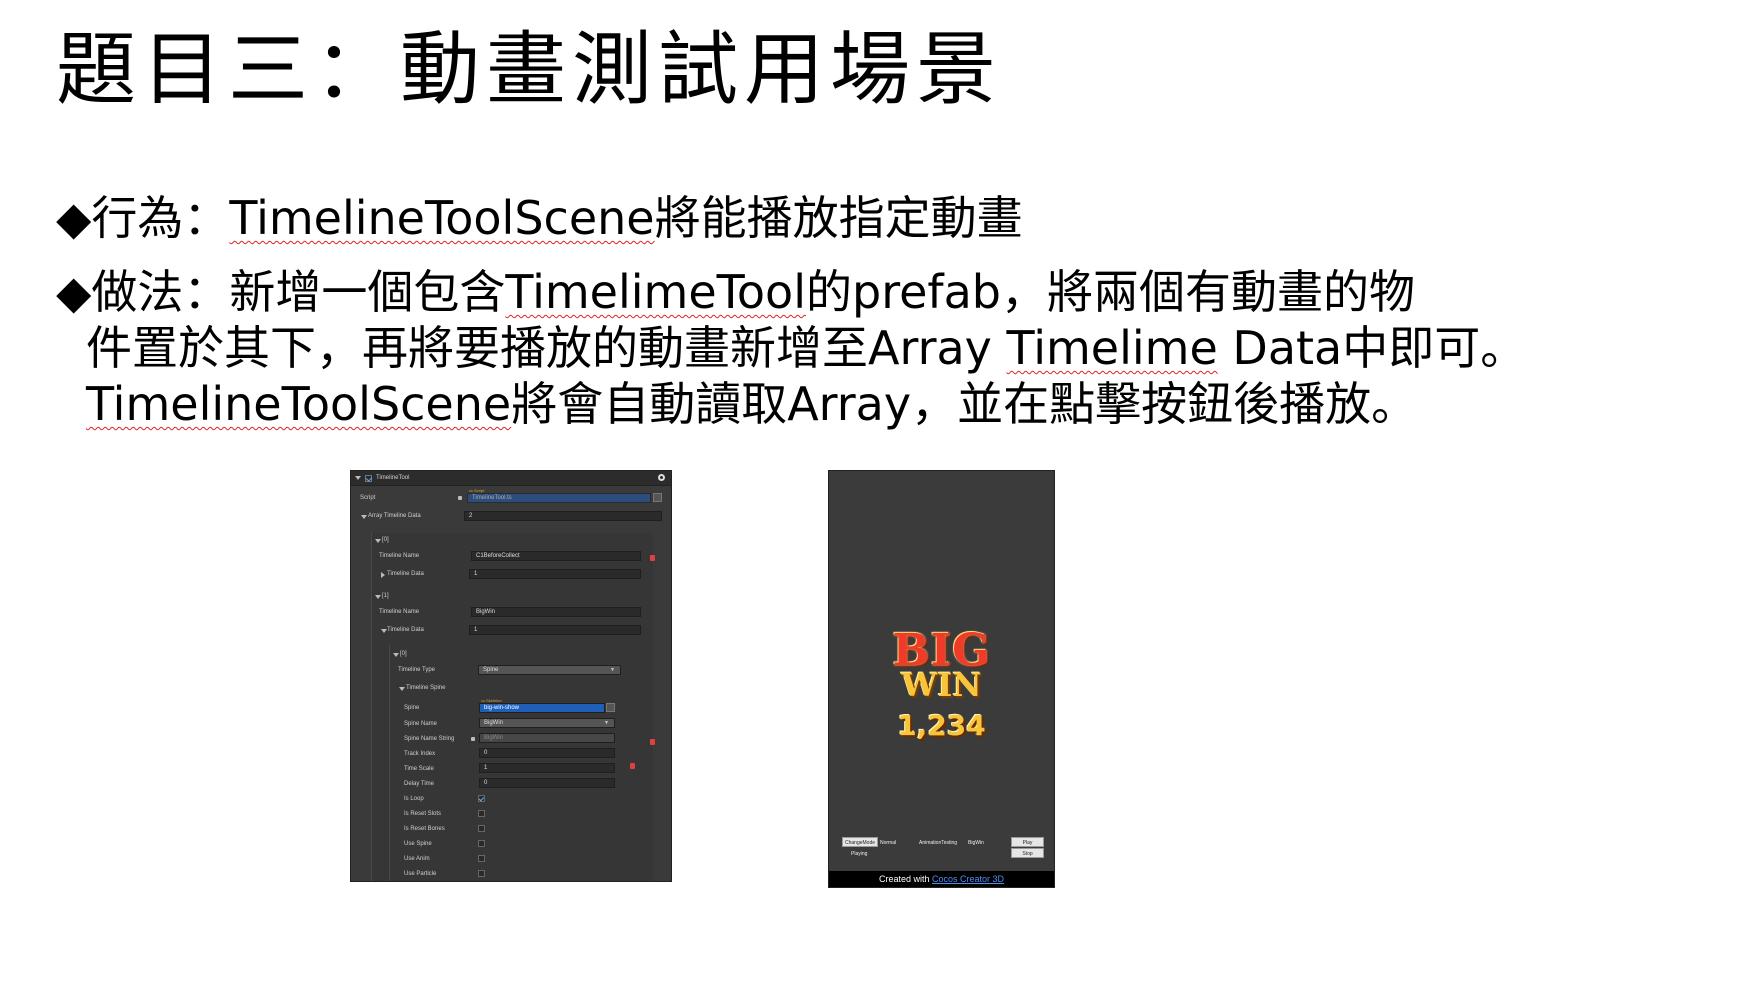 This screenshot has width=1749, height=995. Describe the element at coordinates (539, 218) in the screenshot. I see `bullet-behavior: ◆行為：TimelineToolScene將能播放指定動畫` at that location.